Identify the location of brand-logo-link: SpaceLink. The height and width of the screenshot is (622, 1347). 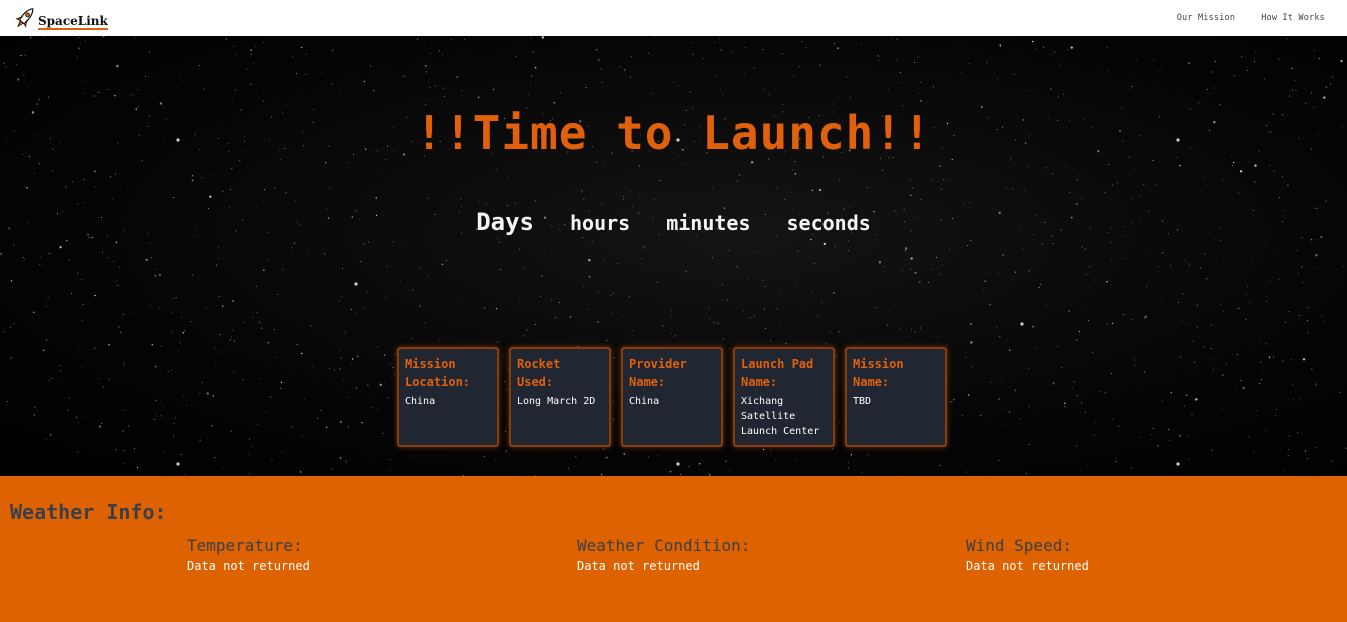
(61, 18).